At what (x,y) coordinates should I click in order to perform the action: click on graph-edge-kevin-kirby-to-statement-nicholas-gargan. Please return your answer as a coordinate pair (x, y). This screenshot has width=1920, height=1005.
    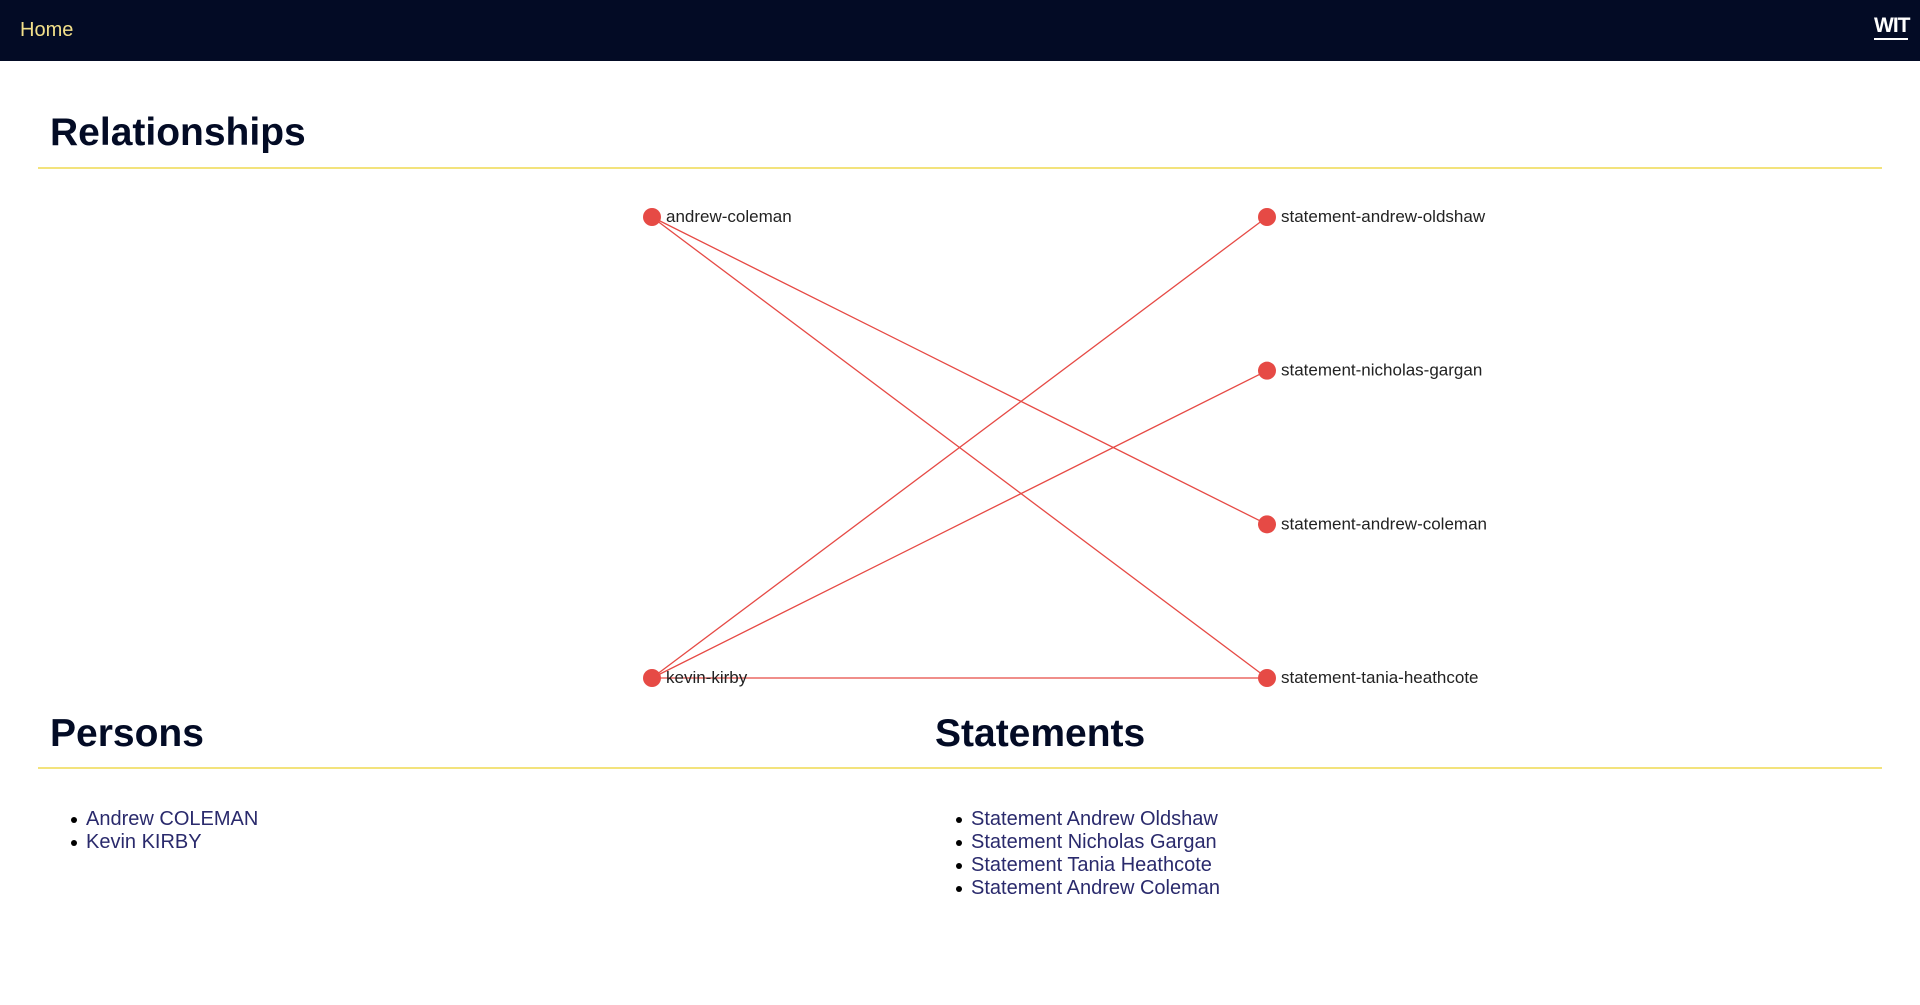
    Looking at the image, I should click on (959, 524).